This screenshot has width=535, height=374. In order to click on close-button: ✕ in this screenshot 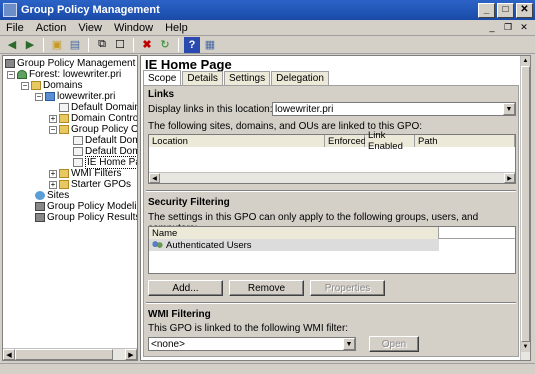, I will do `click(524, 10)`.